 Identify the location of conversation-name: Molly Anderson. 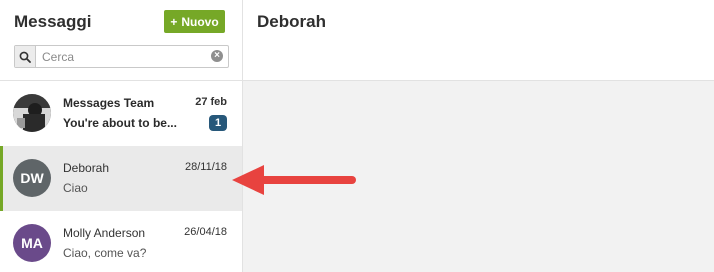
(104, 233).